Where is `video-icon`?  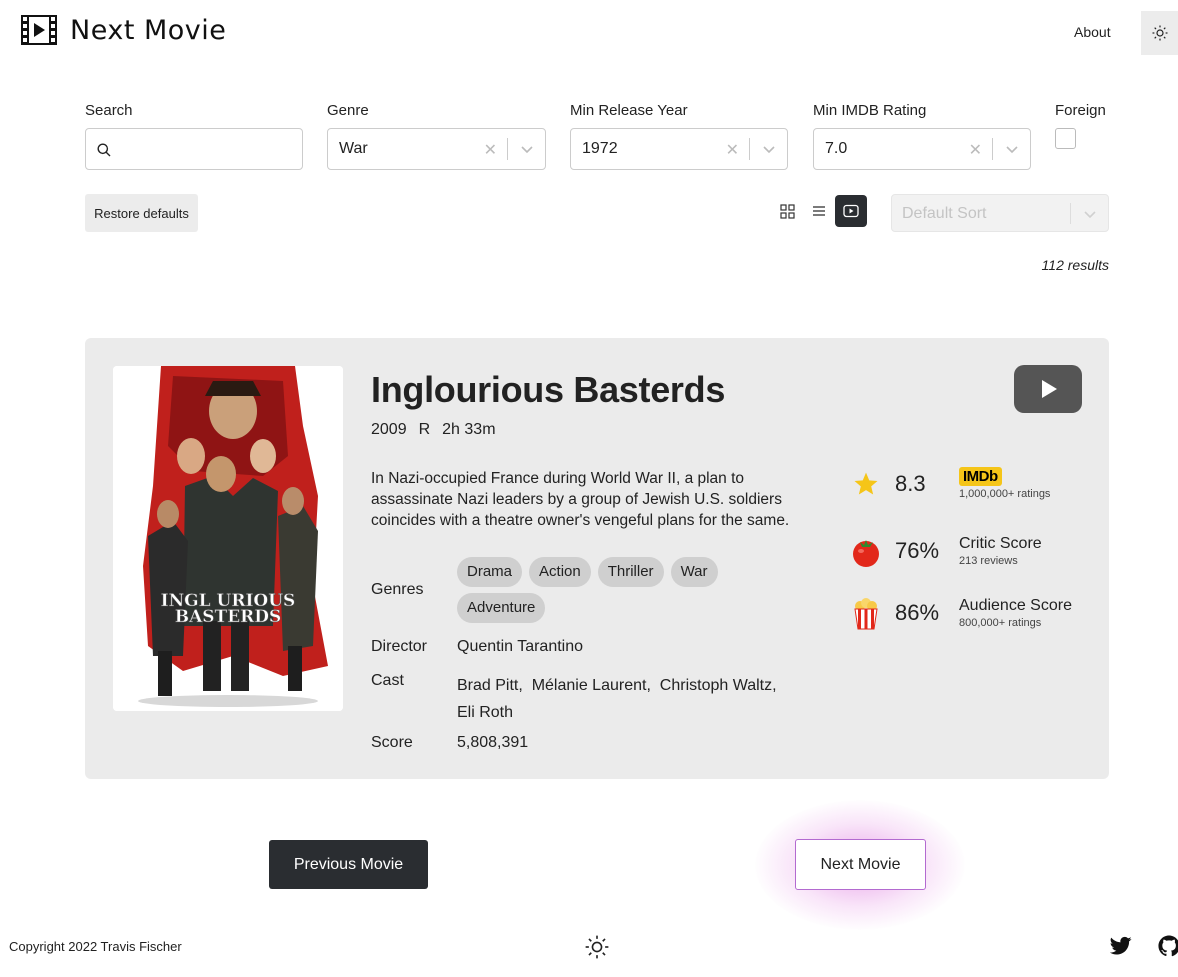 video-icon is located at coordinates (851, 211).